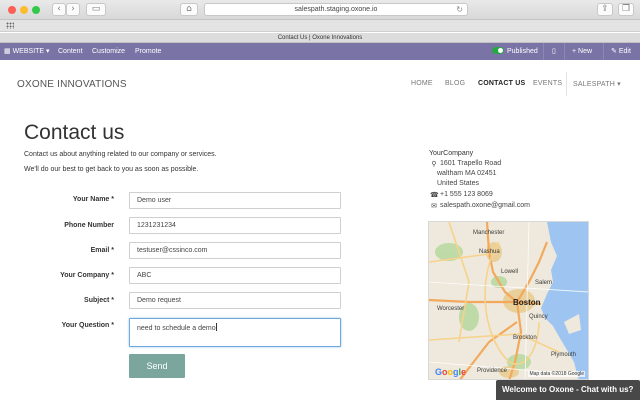 The height and width of the screenshot is (400, 640). Describe the element at coordinates (7, 51) in the screenshot. I see `apps-grid-icon: ▦` at that location.